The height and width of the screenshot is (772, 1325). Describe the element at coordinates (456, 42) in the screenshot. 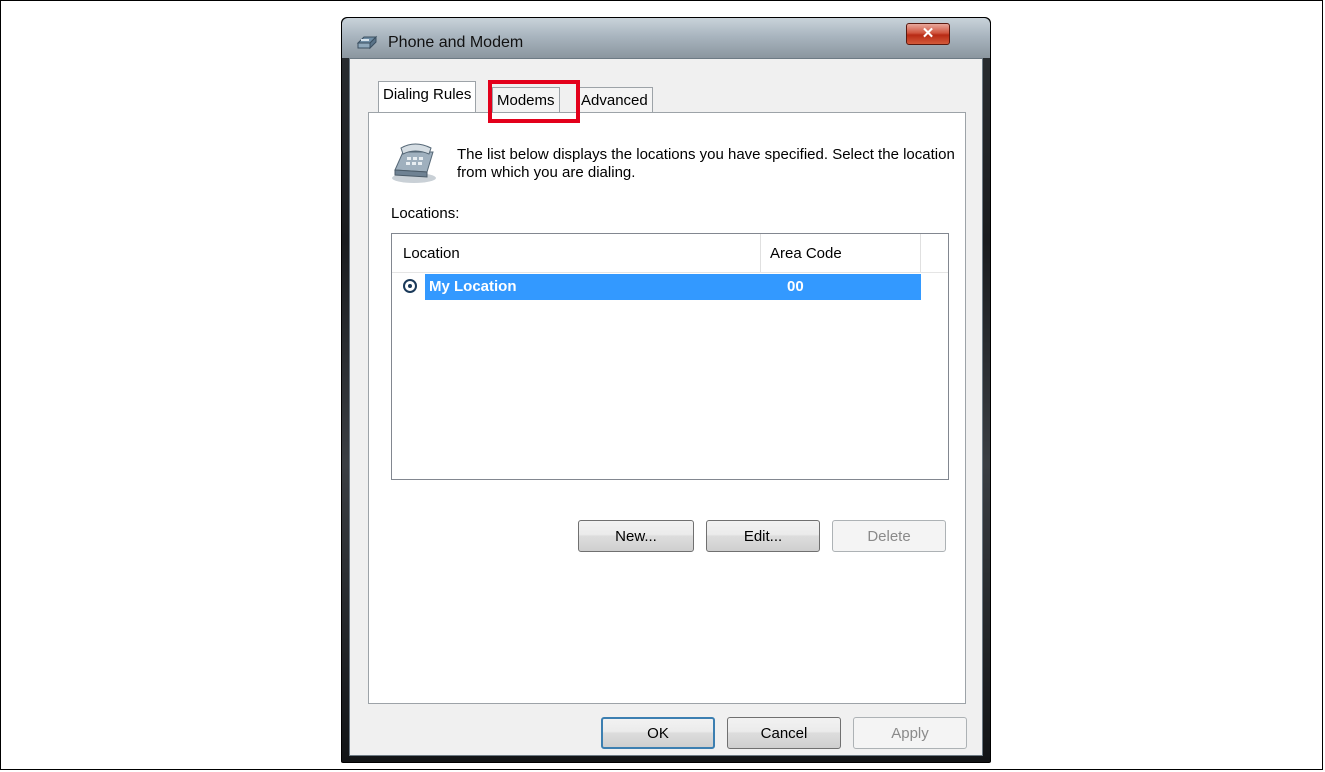

I see `window-title: Phone and Modem` at that location.